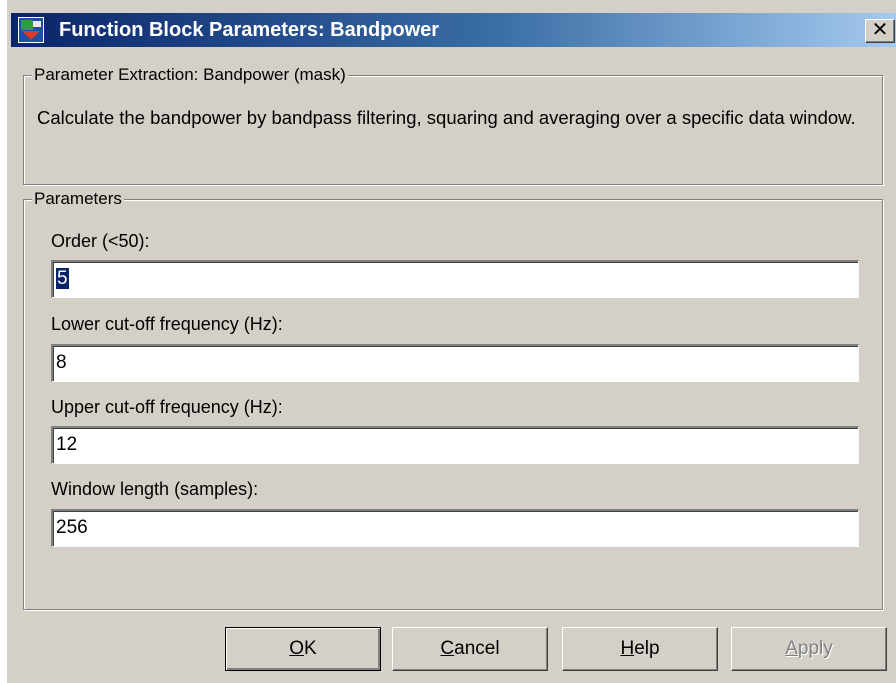 Image resolution: width=896 pixels, height=683 pixels. What do you see at coordinates (455, 528) in the screenshot?
I see `window-length-input: 256` at bounding box center [455, 528].